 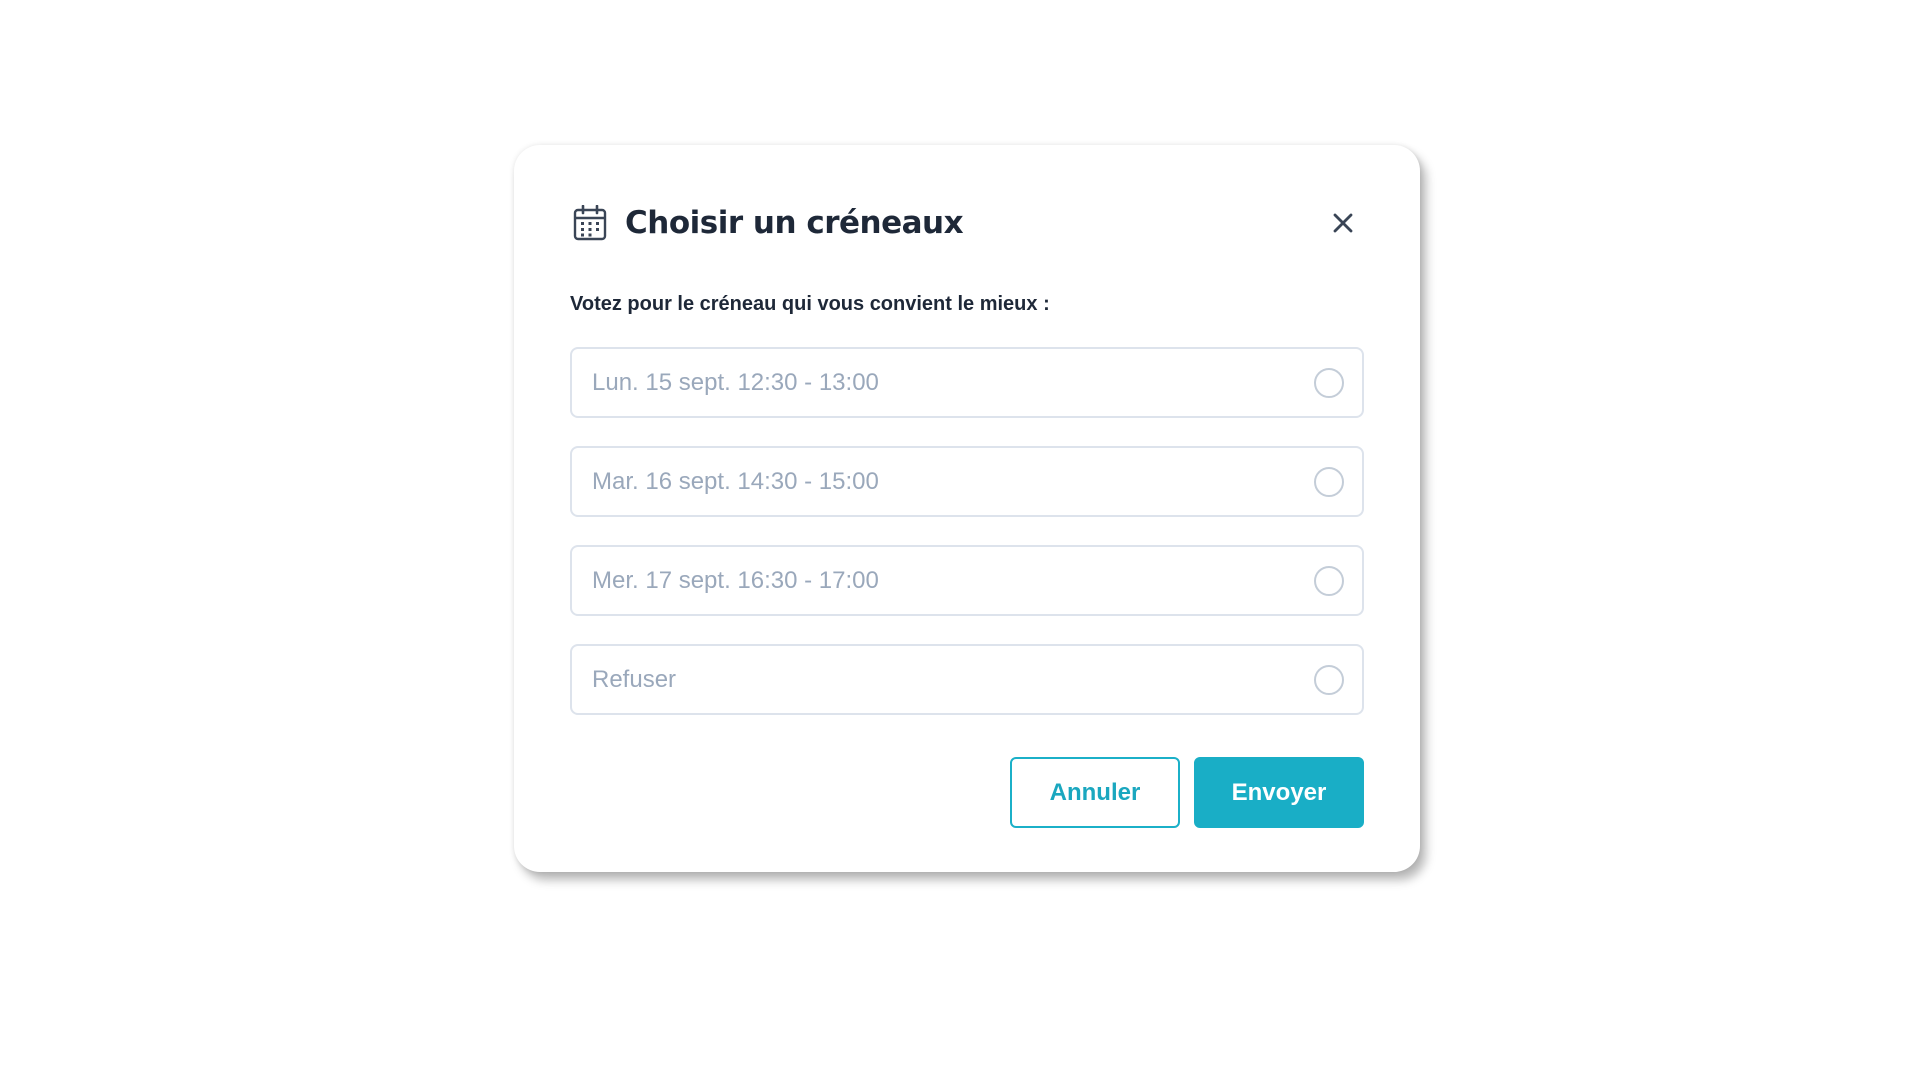 I want to click on slot-option-label: Lun. 15 sept. 12:30 - 13:00, so click(x=735, y=382).